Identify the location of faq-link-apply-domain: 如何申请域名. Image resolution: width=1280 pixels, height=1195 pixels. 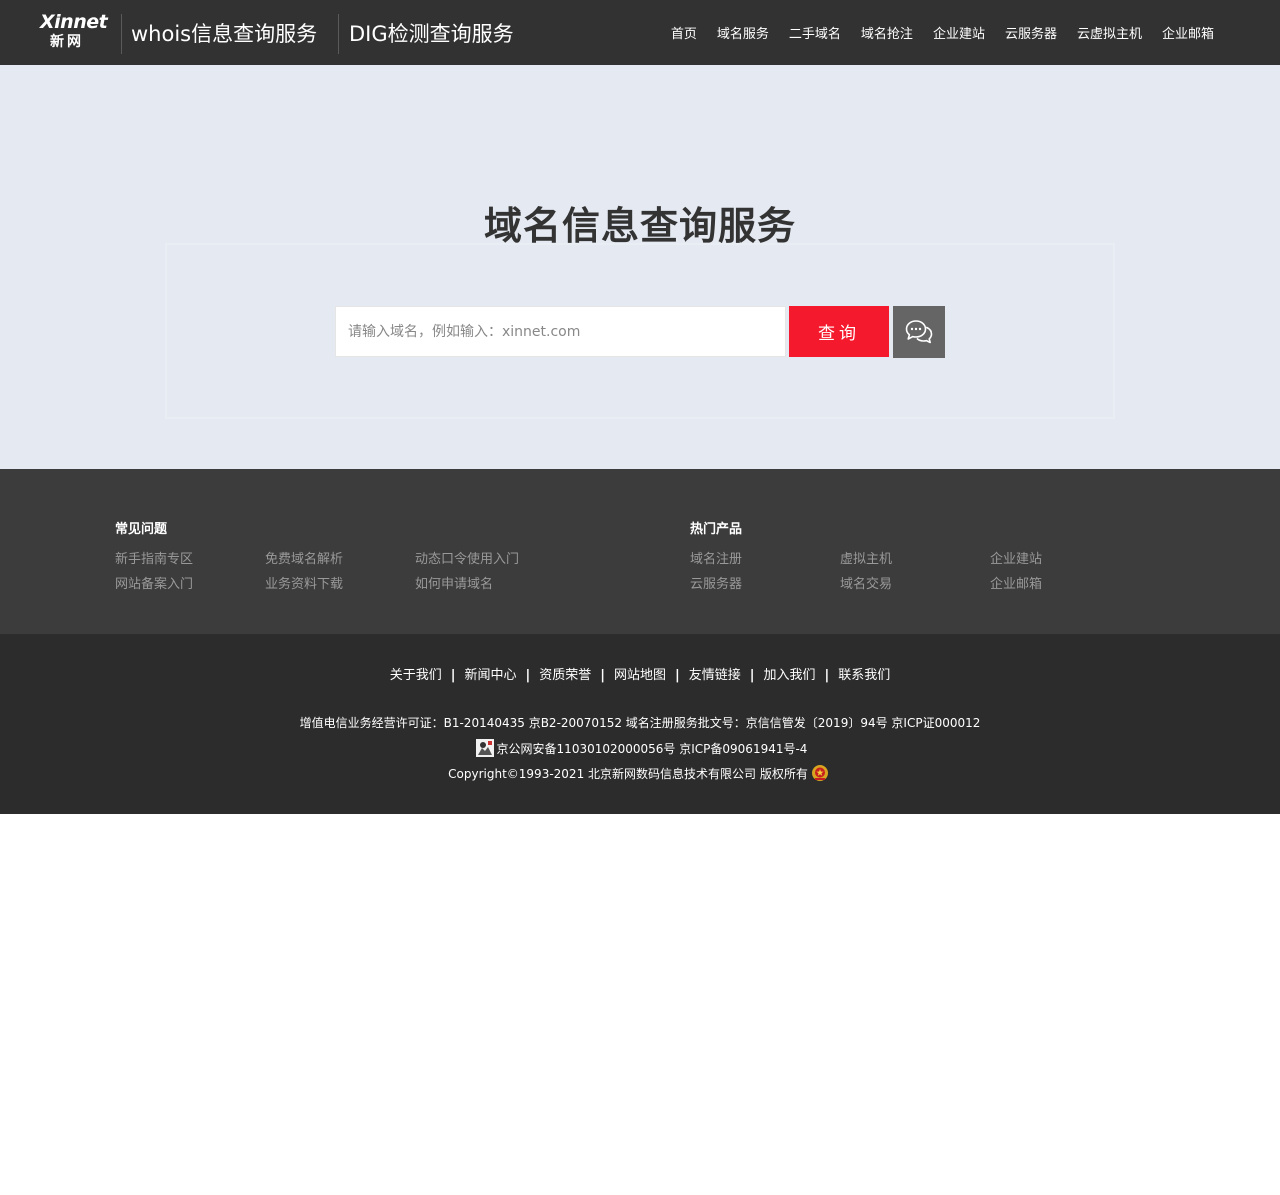
(454, 582).